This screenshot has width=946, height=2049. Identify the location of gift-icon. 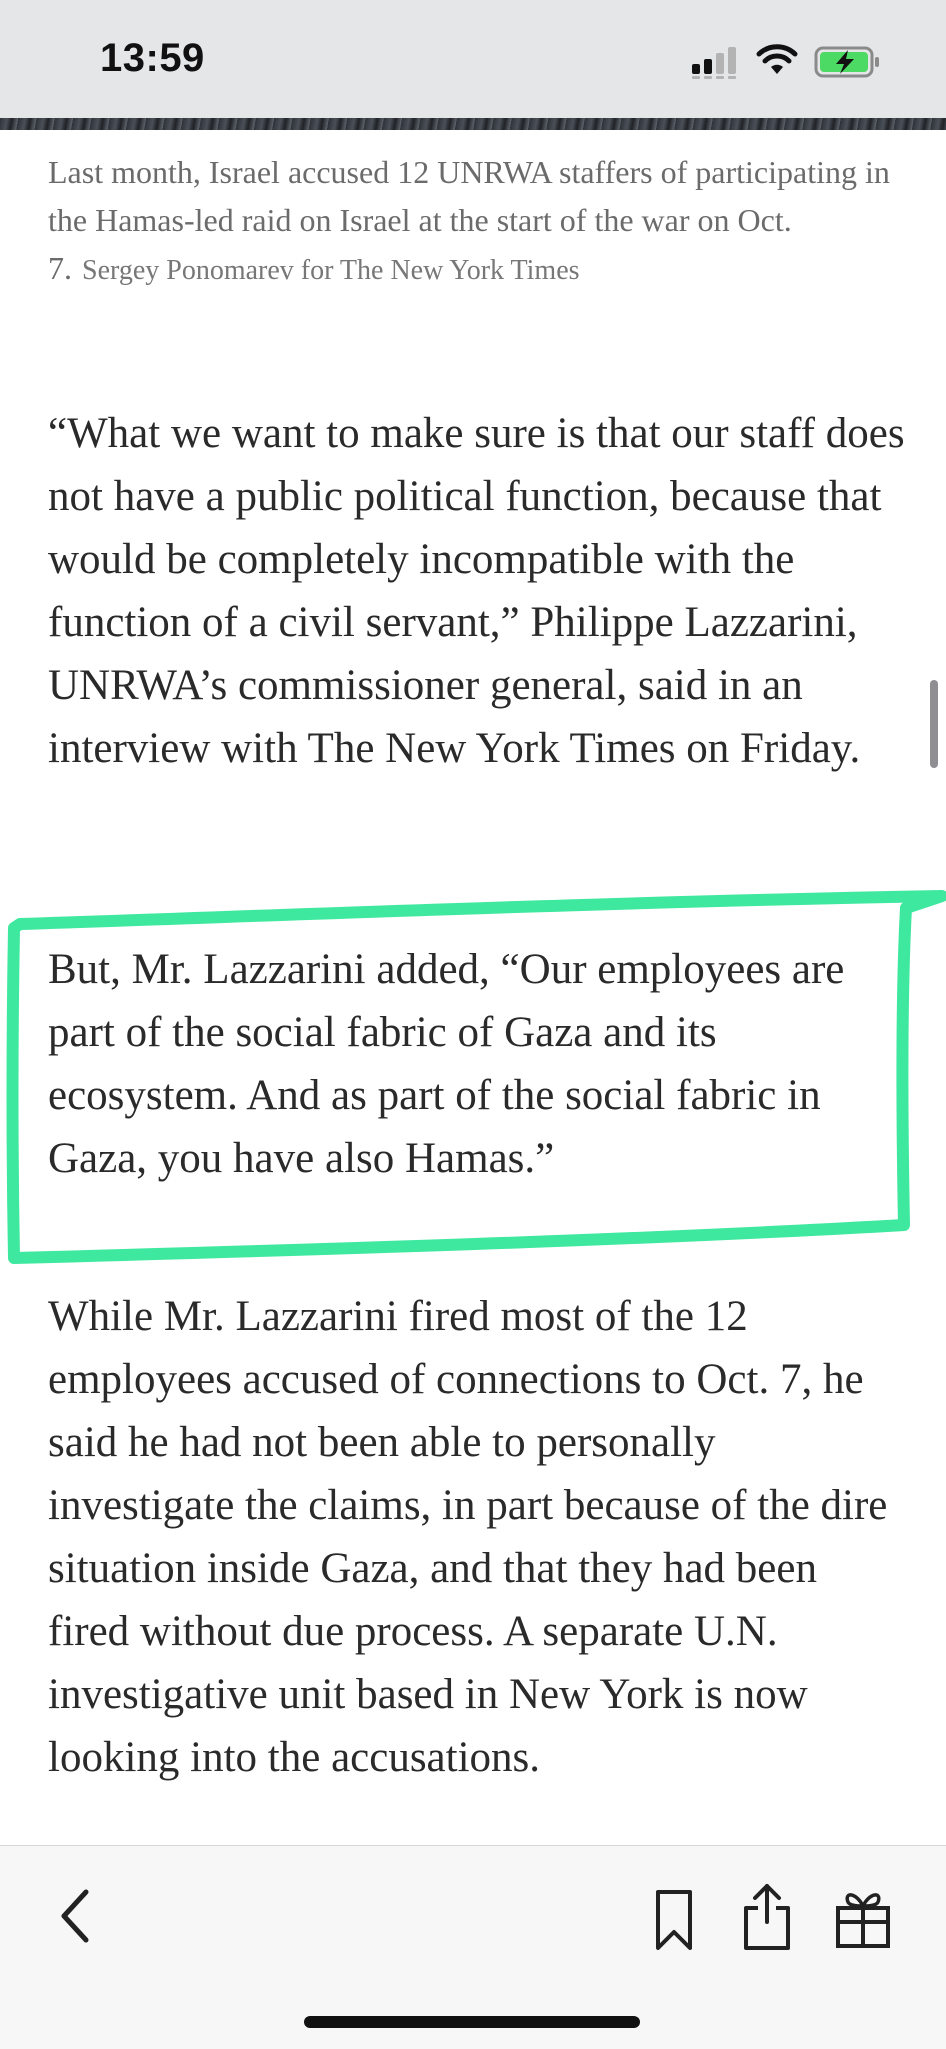
(863, 1918).